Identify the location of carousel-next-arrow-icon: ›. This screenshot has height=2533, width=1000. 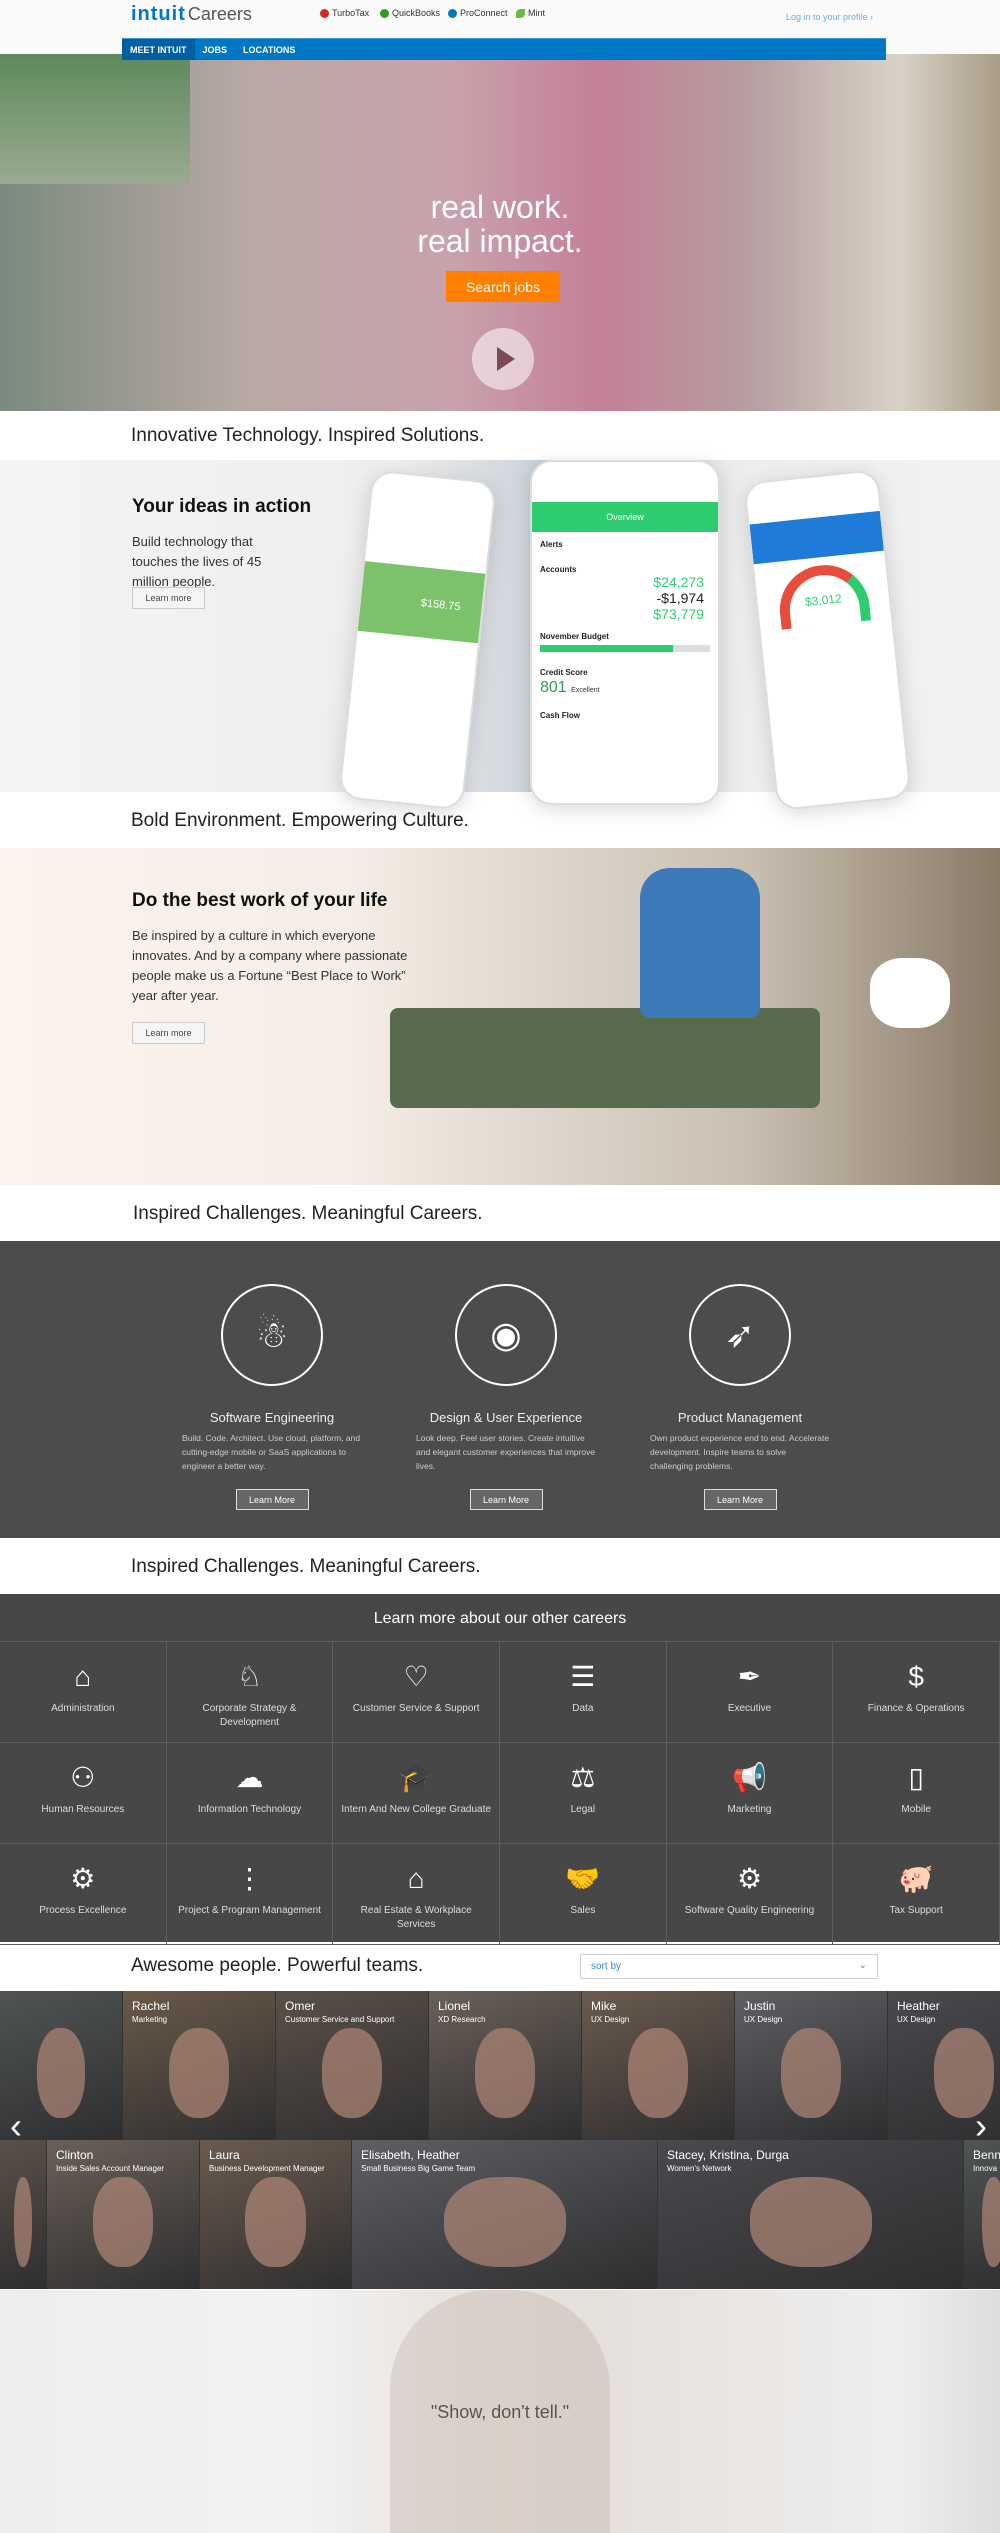
(981, 2126).